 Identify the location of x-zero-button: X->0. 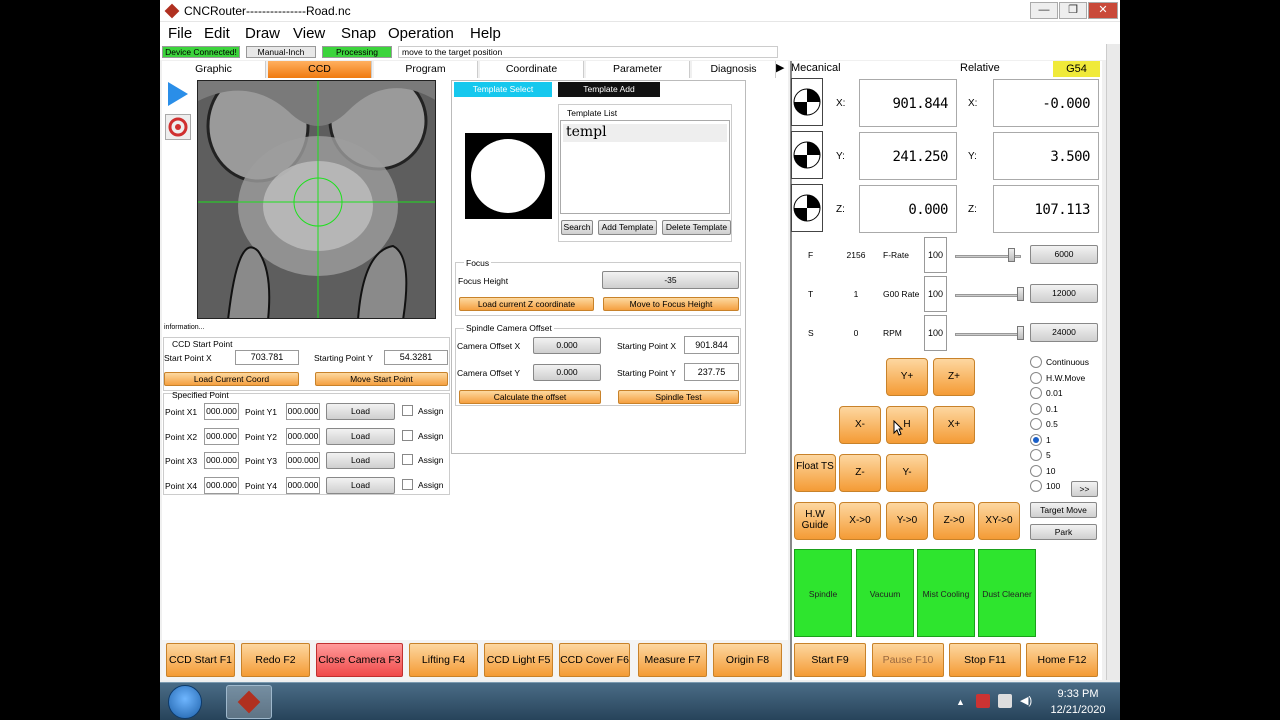
(860, 521).